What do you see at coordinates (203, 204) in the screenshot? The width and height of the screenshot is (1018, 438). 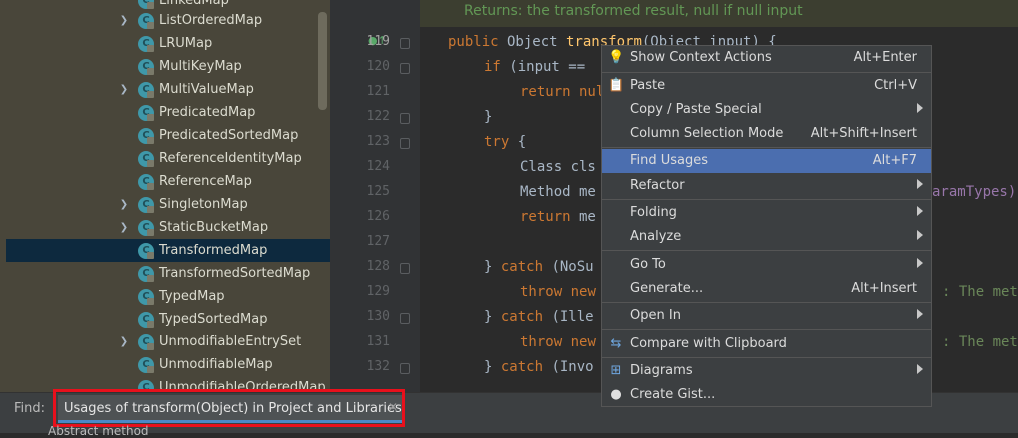 I see `tree-item-label: SingletonMap` at bounding box center [203, 204].